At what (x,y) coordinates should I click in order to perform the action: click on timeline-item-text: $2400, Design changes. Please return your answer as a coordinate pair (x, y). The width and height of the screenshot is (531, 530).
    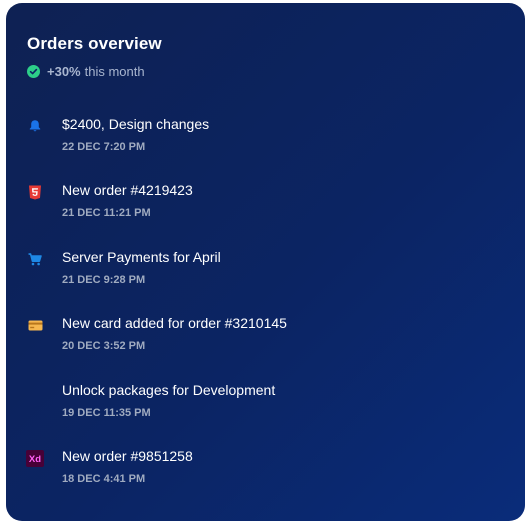
    Looking at the image, I should click on (136, 124).